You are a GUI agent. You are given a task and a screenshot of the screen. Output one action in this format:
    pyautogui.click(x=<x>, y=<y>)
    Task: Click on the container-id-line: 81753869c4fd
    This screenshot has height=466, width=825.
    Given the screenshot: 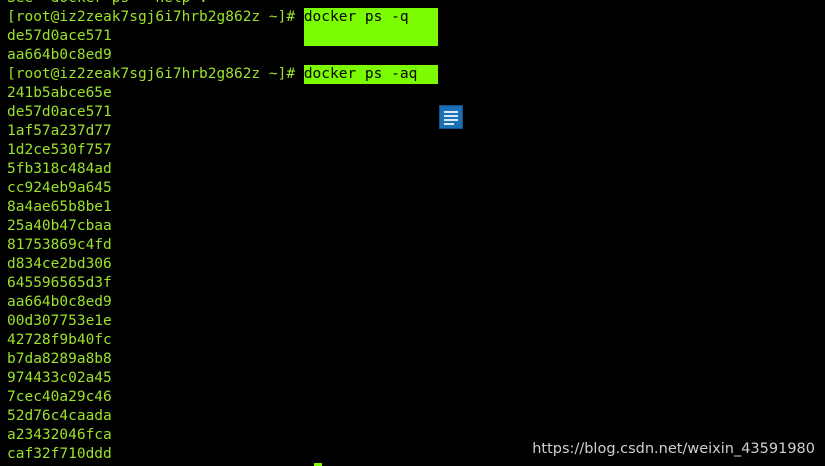 What is the action you would take?
    pyautogui.click(x=59, y=245)
    